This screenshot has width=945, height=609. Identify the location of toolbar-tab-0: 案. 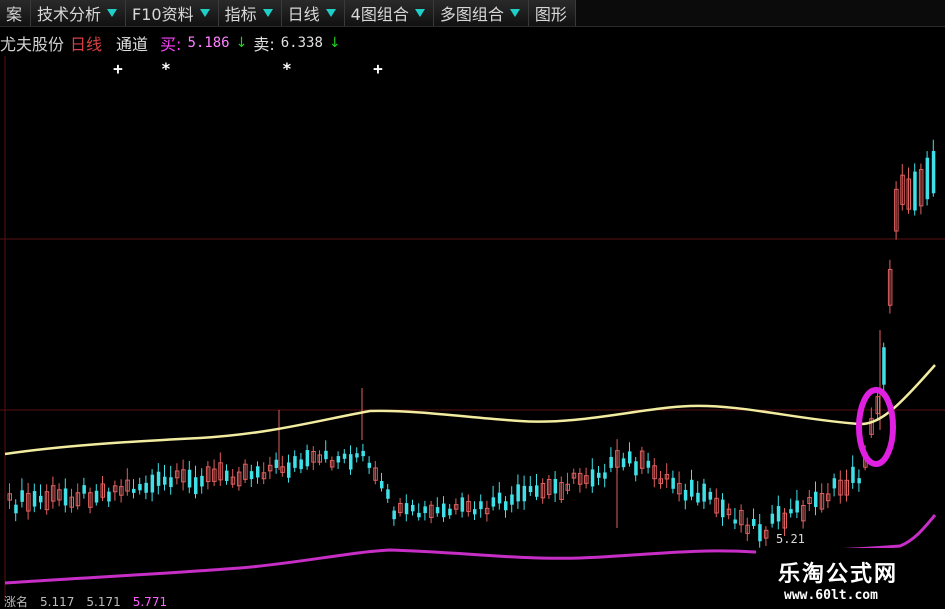
(16, 13).